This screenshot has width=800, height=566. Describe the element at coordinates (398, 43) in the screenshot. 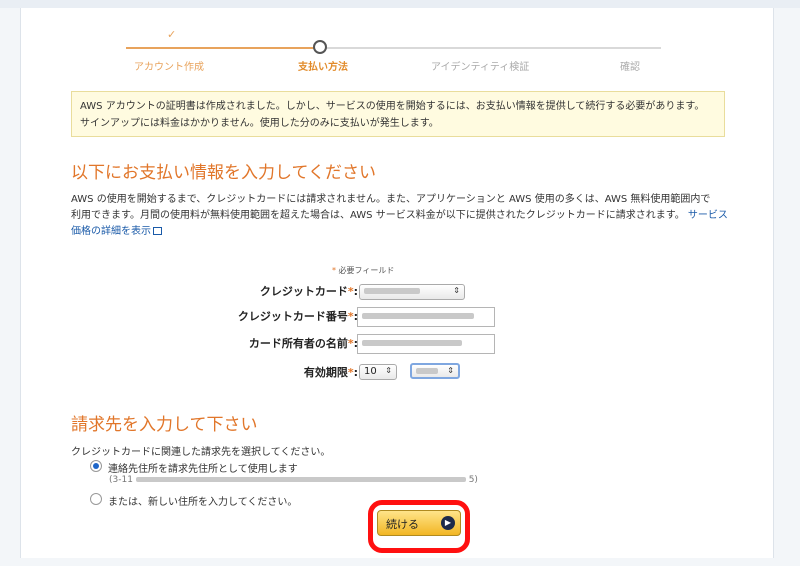

I see `progress-tracker: ✓ アカウント作成 支払い方法 アイデンティティ検証 確認` at that location.